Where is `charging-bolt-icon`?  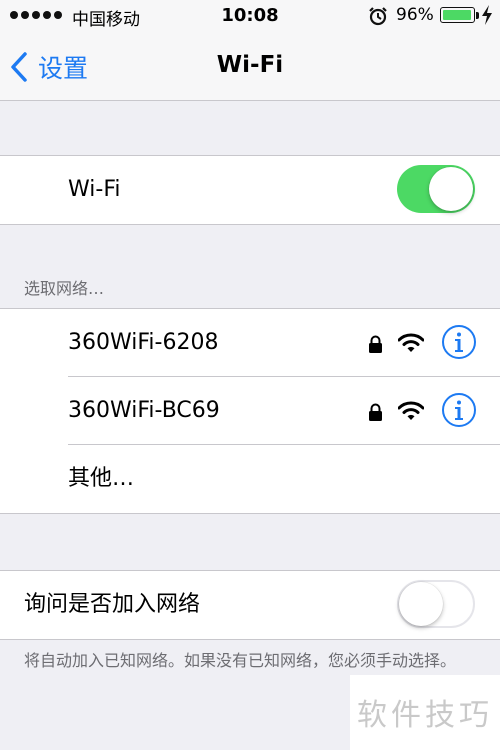 charging-bolt-icon is located at coordinates (487, 15).